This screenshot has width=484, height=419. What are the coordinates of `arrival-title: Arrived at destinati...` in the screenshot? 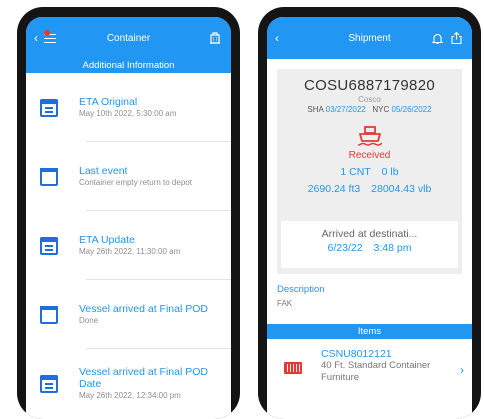 It's located at (369, 234).